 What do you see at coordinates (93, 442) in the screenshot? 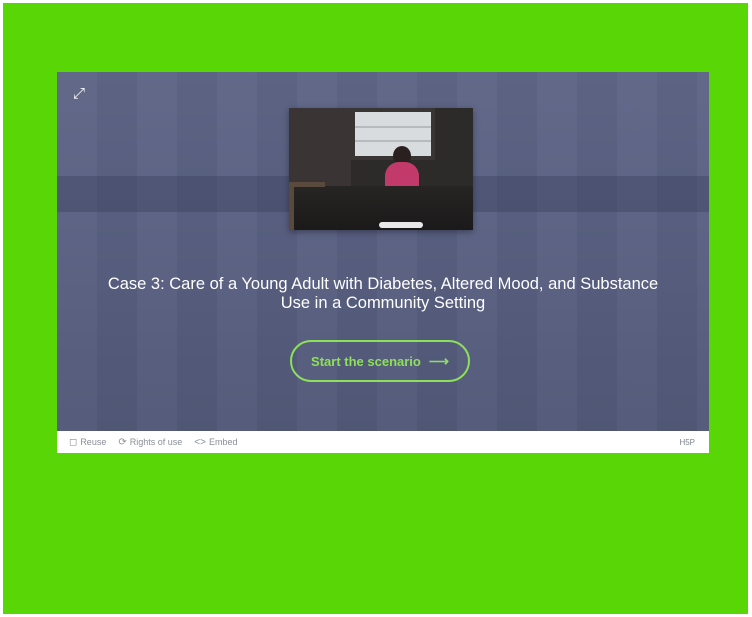
I see `reuse-label: Reuse` at bounding box center [93, 442].